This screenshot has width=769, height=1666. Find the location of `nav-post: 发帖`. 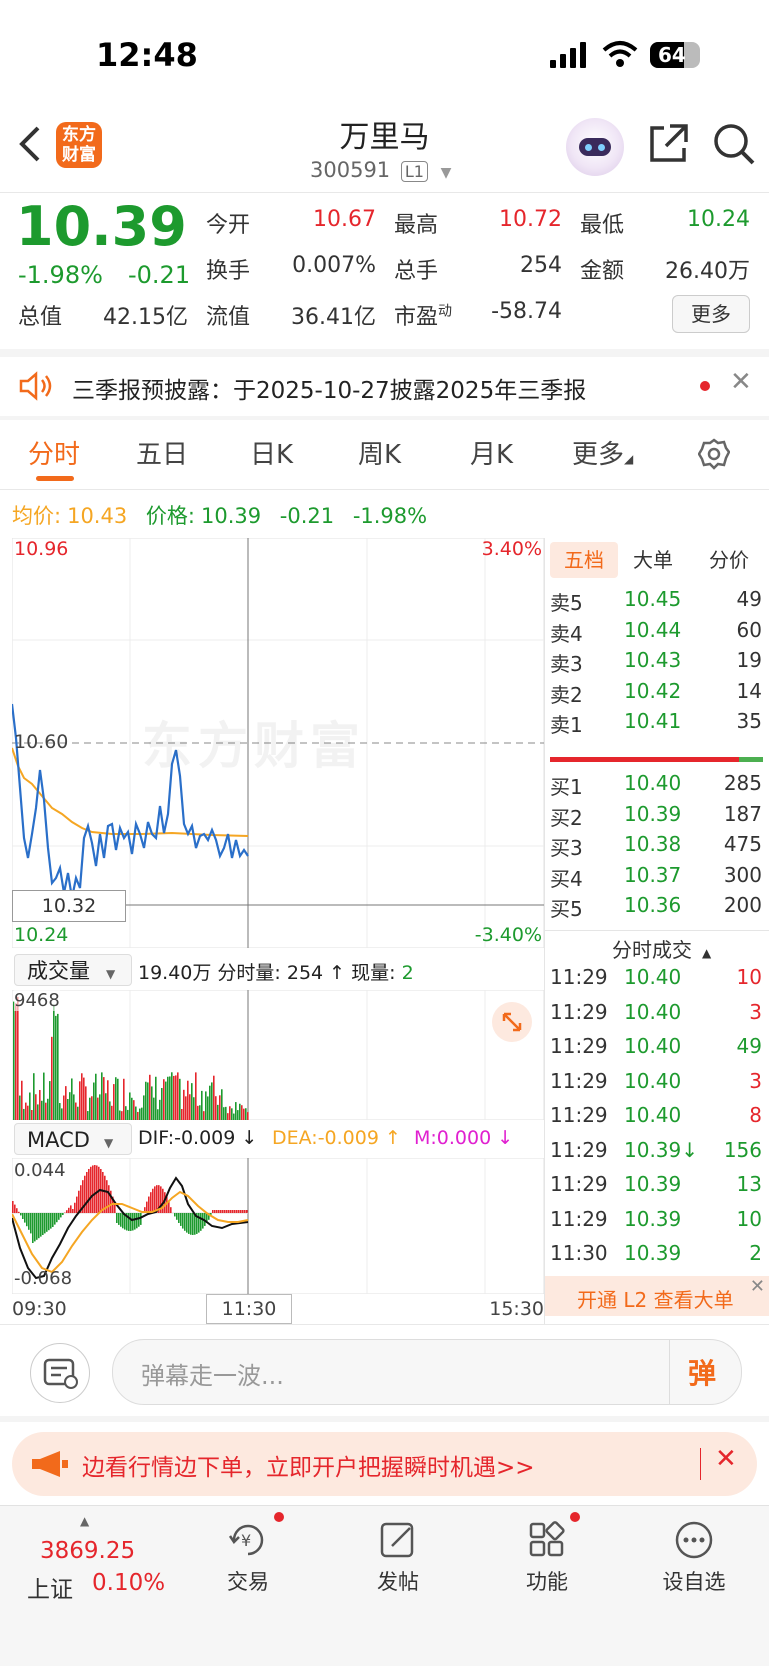

nav-post: 发帖 is located at coordinates (398, 1558).